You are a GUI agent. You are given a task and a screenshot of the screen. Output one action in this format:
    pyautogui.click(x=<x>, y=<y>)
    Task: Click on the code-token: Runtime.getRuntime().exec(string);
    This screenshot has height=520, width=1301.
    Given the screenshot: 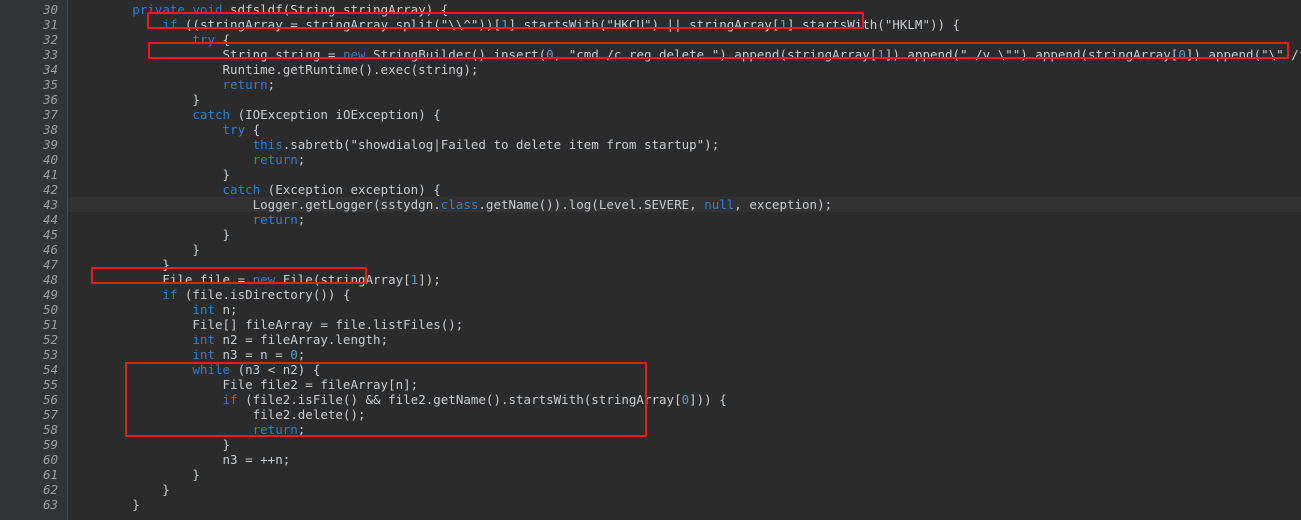 What is the action you would take?
    pyautogui.click(x=275, y=69)
    